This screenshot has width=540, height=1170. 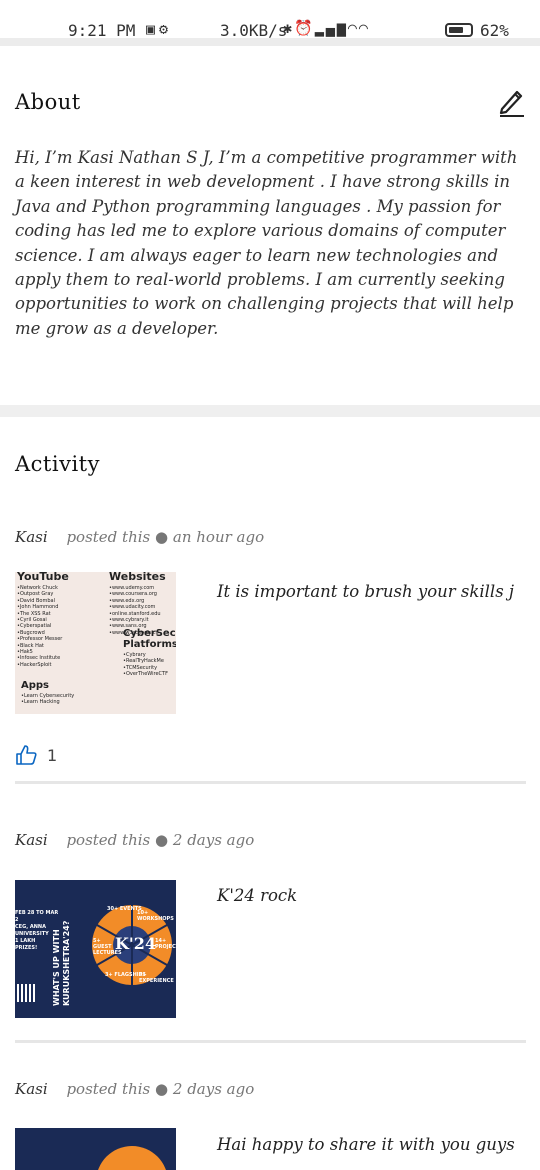 I want to click on section-divider, so click(x=270, y=411).